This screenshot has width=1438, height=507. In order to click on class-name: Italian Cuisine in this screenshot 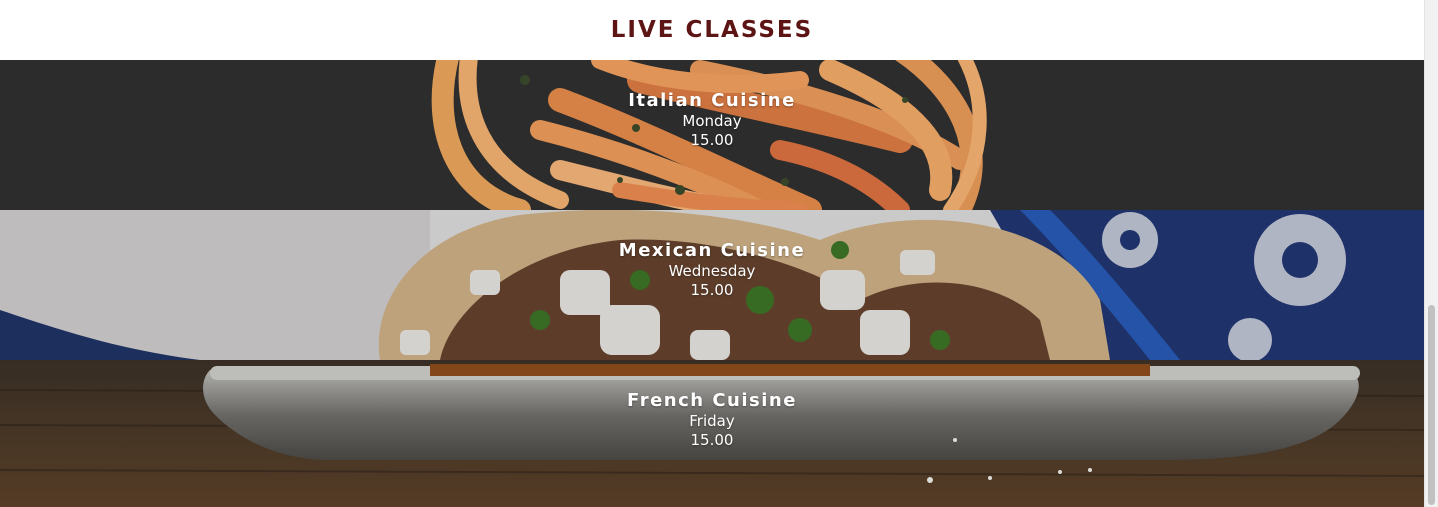, I will do `click(712, 100)`.